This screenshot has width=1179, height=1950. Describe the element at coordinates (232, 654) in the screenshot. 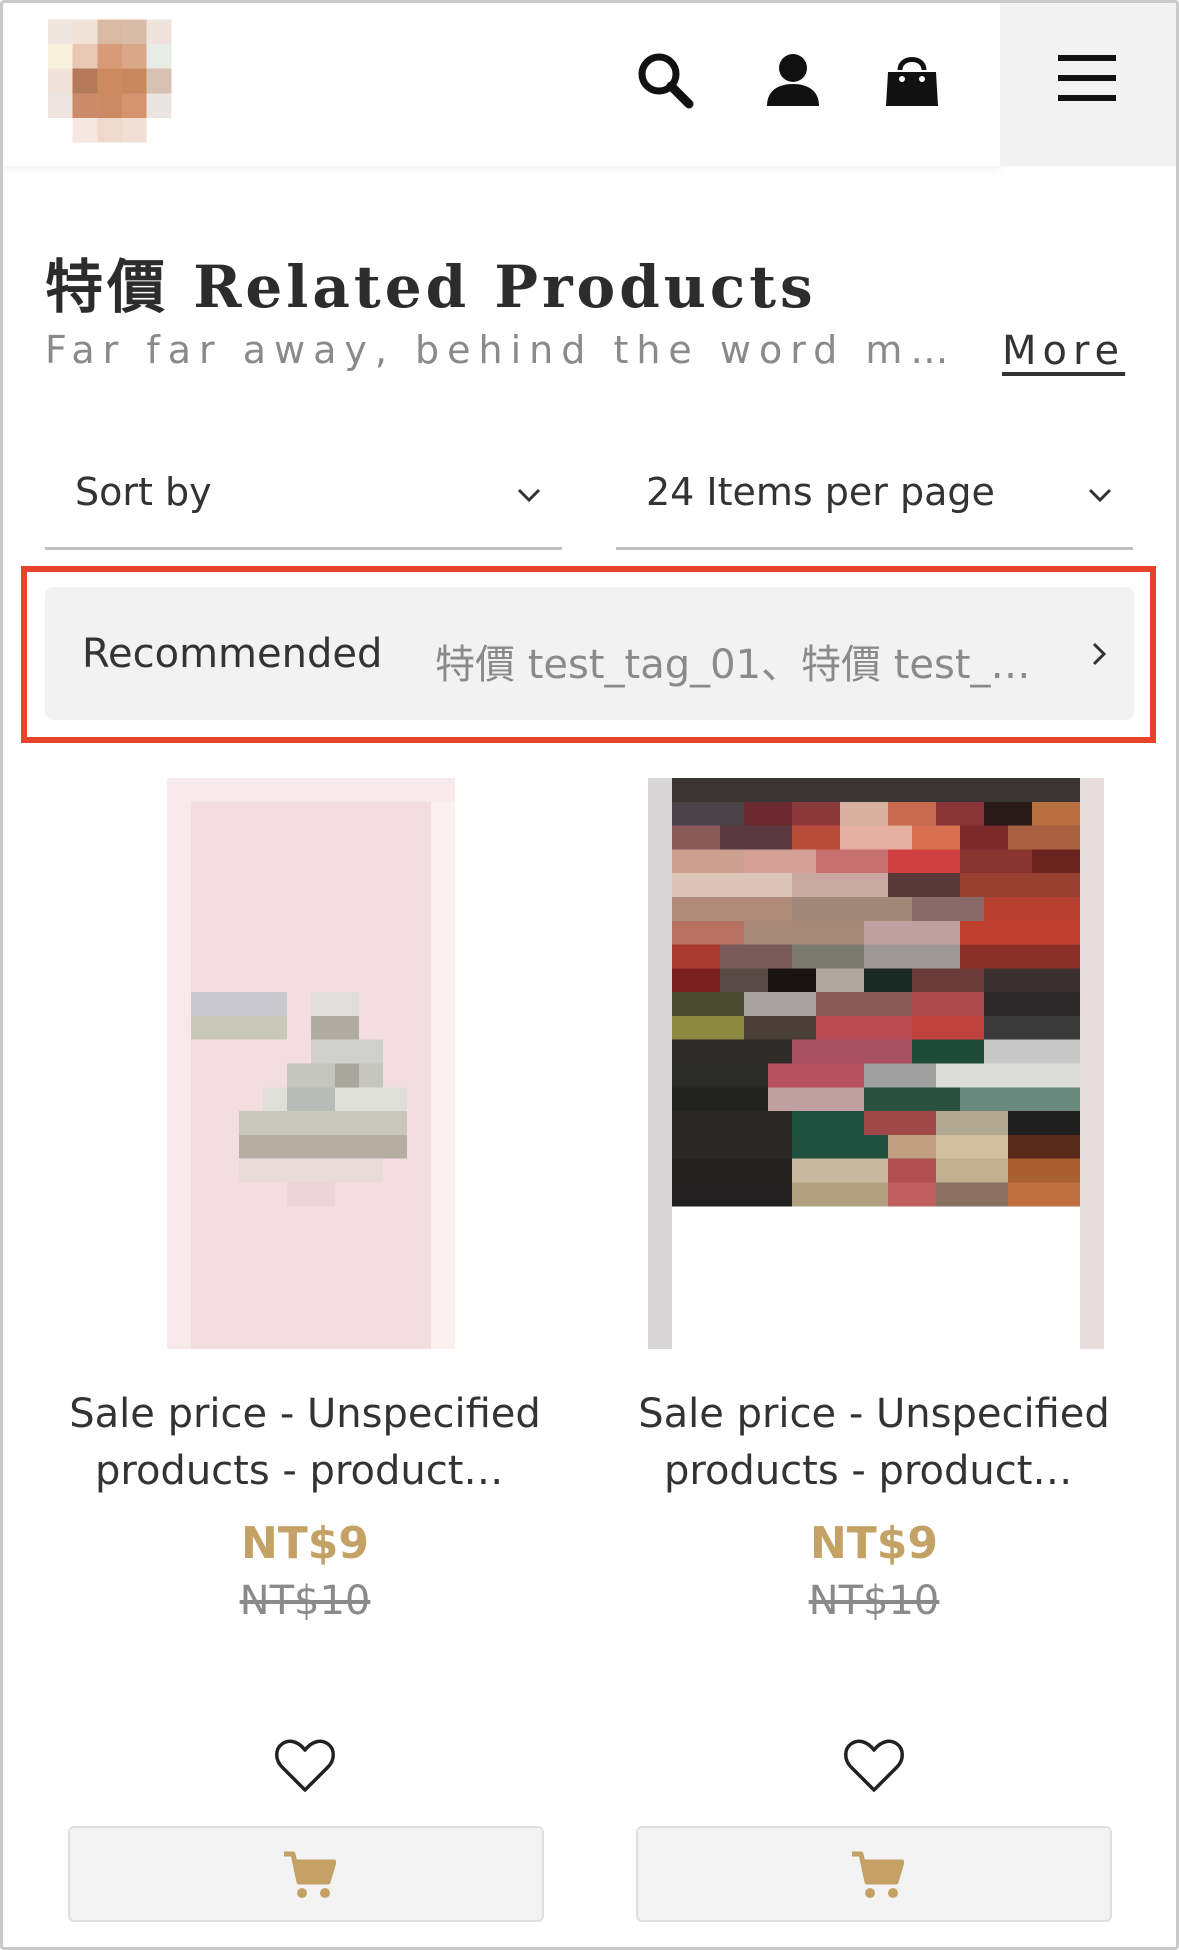

I see `recommended-label: Recommended` at that location.